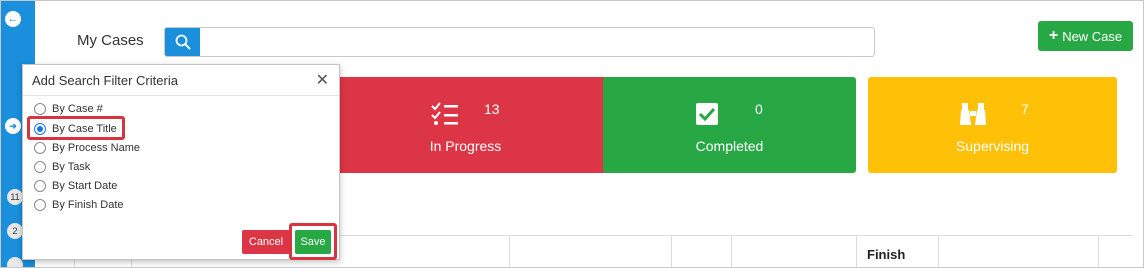 The width and height of the screenshot is (1144, 268). I want to click on new-case-label: New Case, so click(1092, 36).